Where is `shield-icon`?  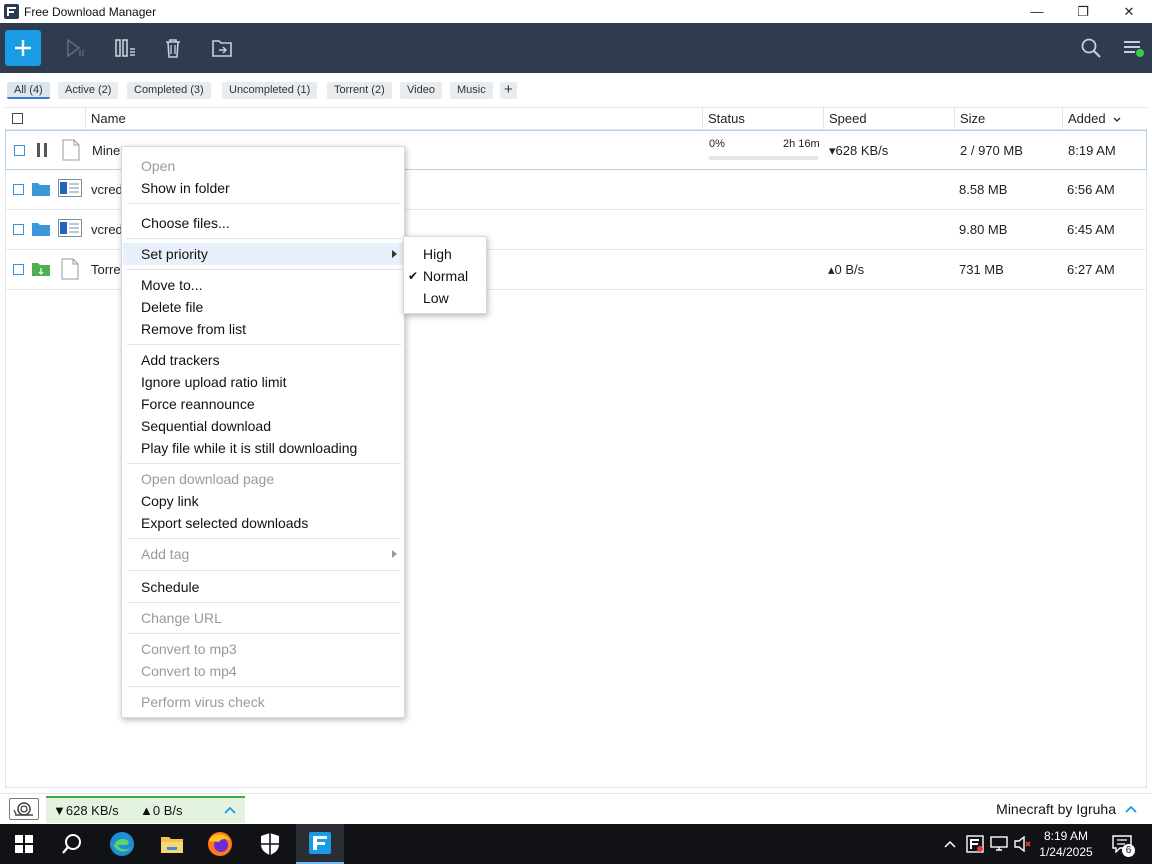 shield-icon is located at coordinates (270, 844).